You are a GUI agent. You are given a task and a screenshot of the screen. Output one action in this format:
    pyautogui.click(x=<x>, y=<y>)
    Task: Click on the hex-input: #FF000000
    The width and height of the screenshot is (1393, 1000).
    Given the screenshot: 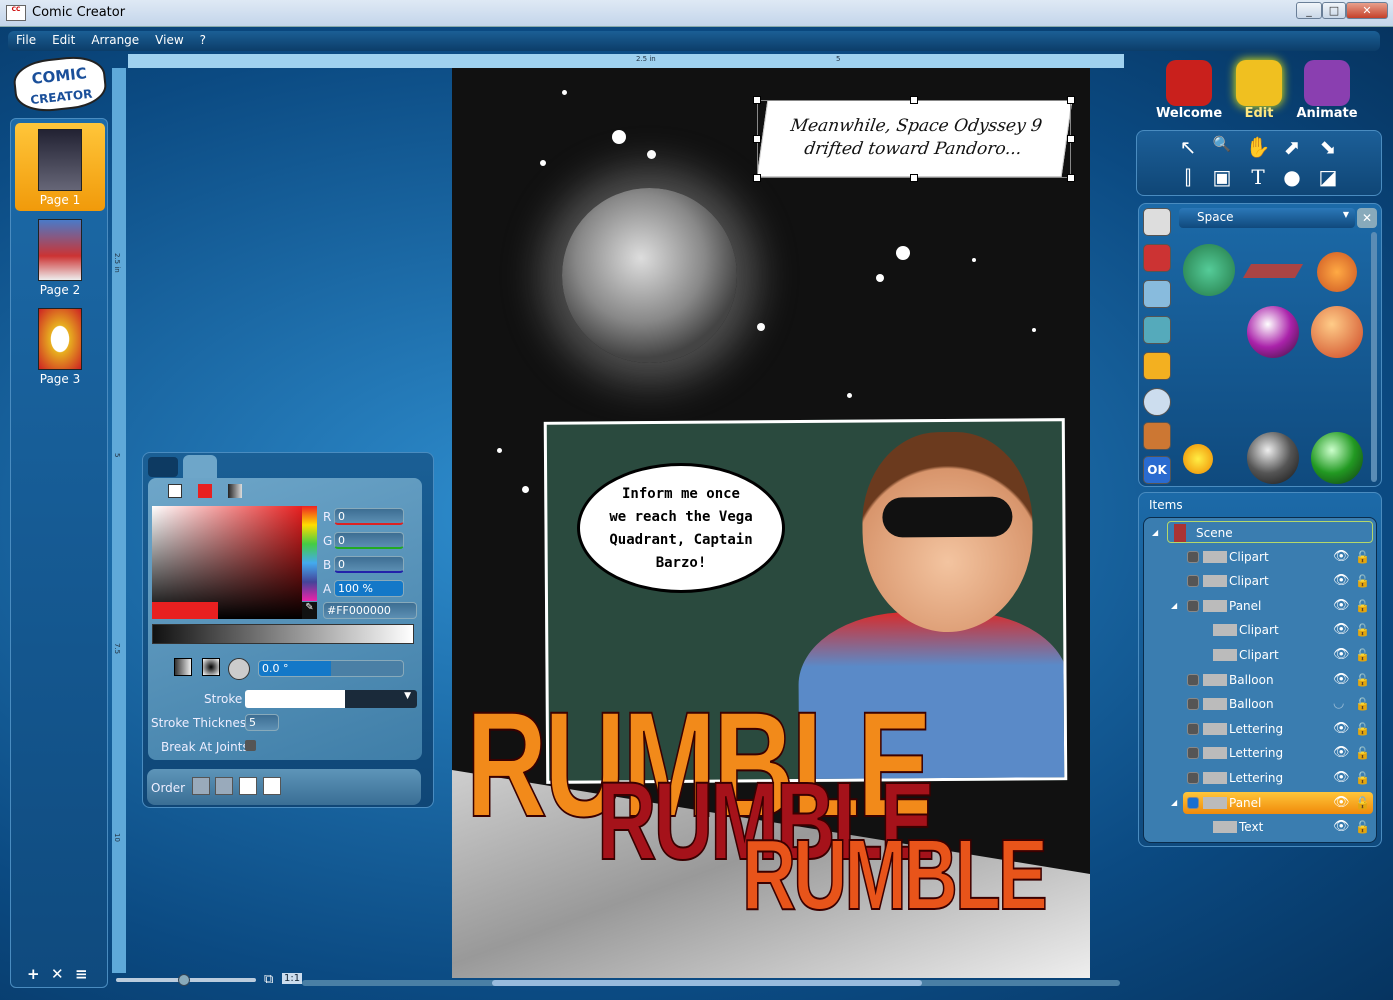 What is the action you would take?
    pyautogui.click(x=370, y=610)
    